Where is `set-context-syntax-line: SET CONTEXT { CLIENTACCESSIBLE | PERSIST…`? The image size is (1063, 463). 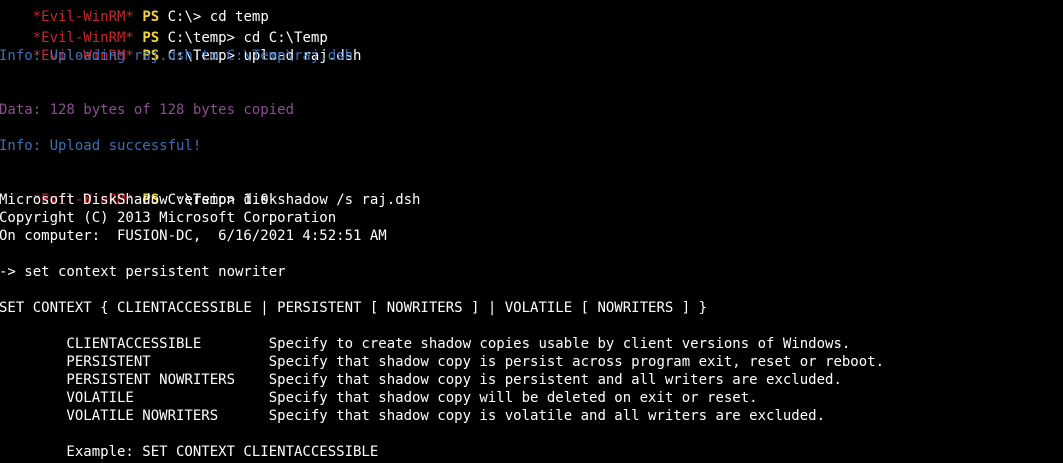 set-context-syntax-line: SET CONTEXT { CLIENTACCESSIBLE | PERSIST… is located at coordinates (354, 308).